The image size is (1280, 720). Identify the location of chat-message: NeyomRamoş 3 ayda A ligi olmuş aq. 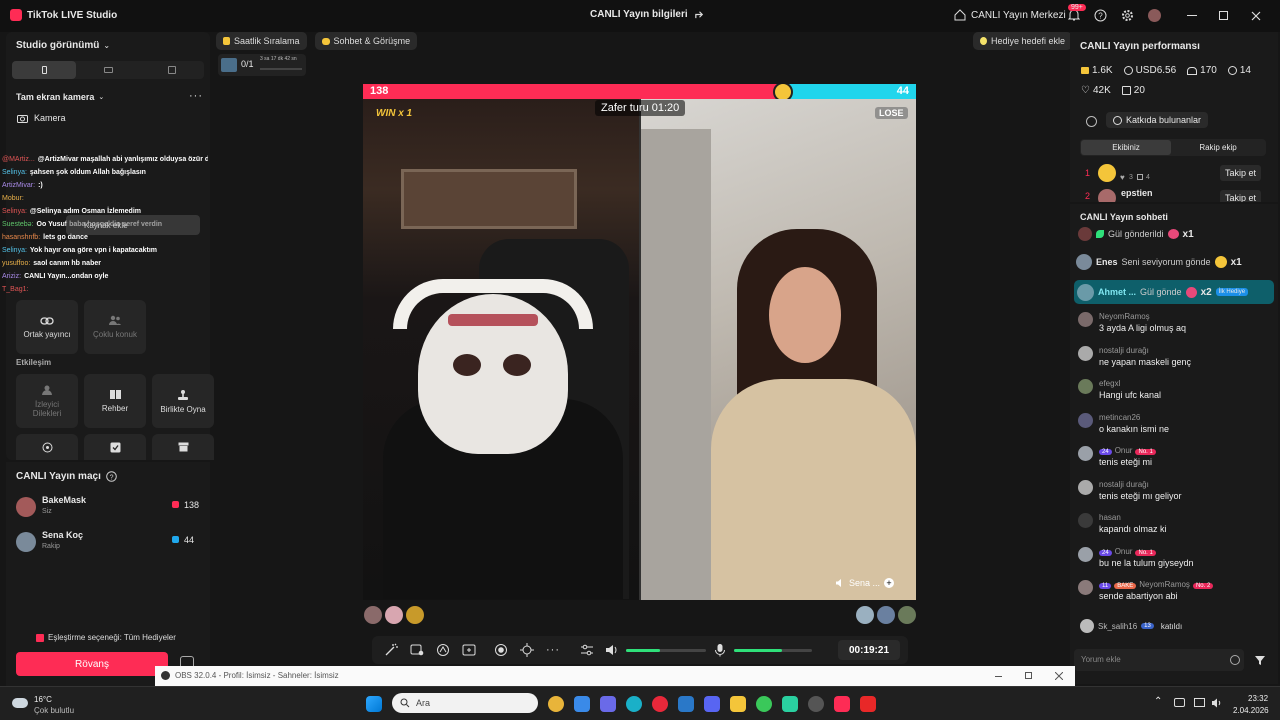
(1176, 329).